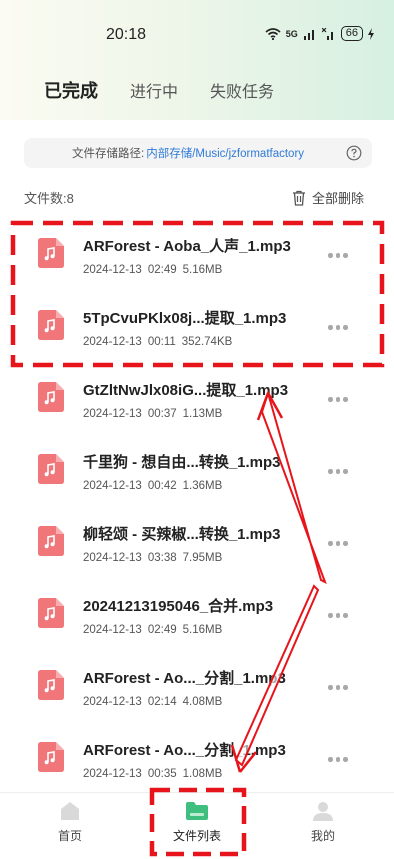  Describe the element at coordinates (126, 34) in the screenshot. I see `status-time: 20:18` at that location.